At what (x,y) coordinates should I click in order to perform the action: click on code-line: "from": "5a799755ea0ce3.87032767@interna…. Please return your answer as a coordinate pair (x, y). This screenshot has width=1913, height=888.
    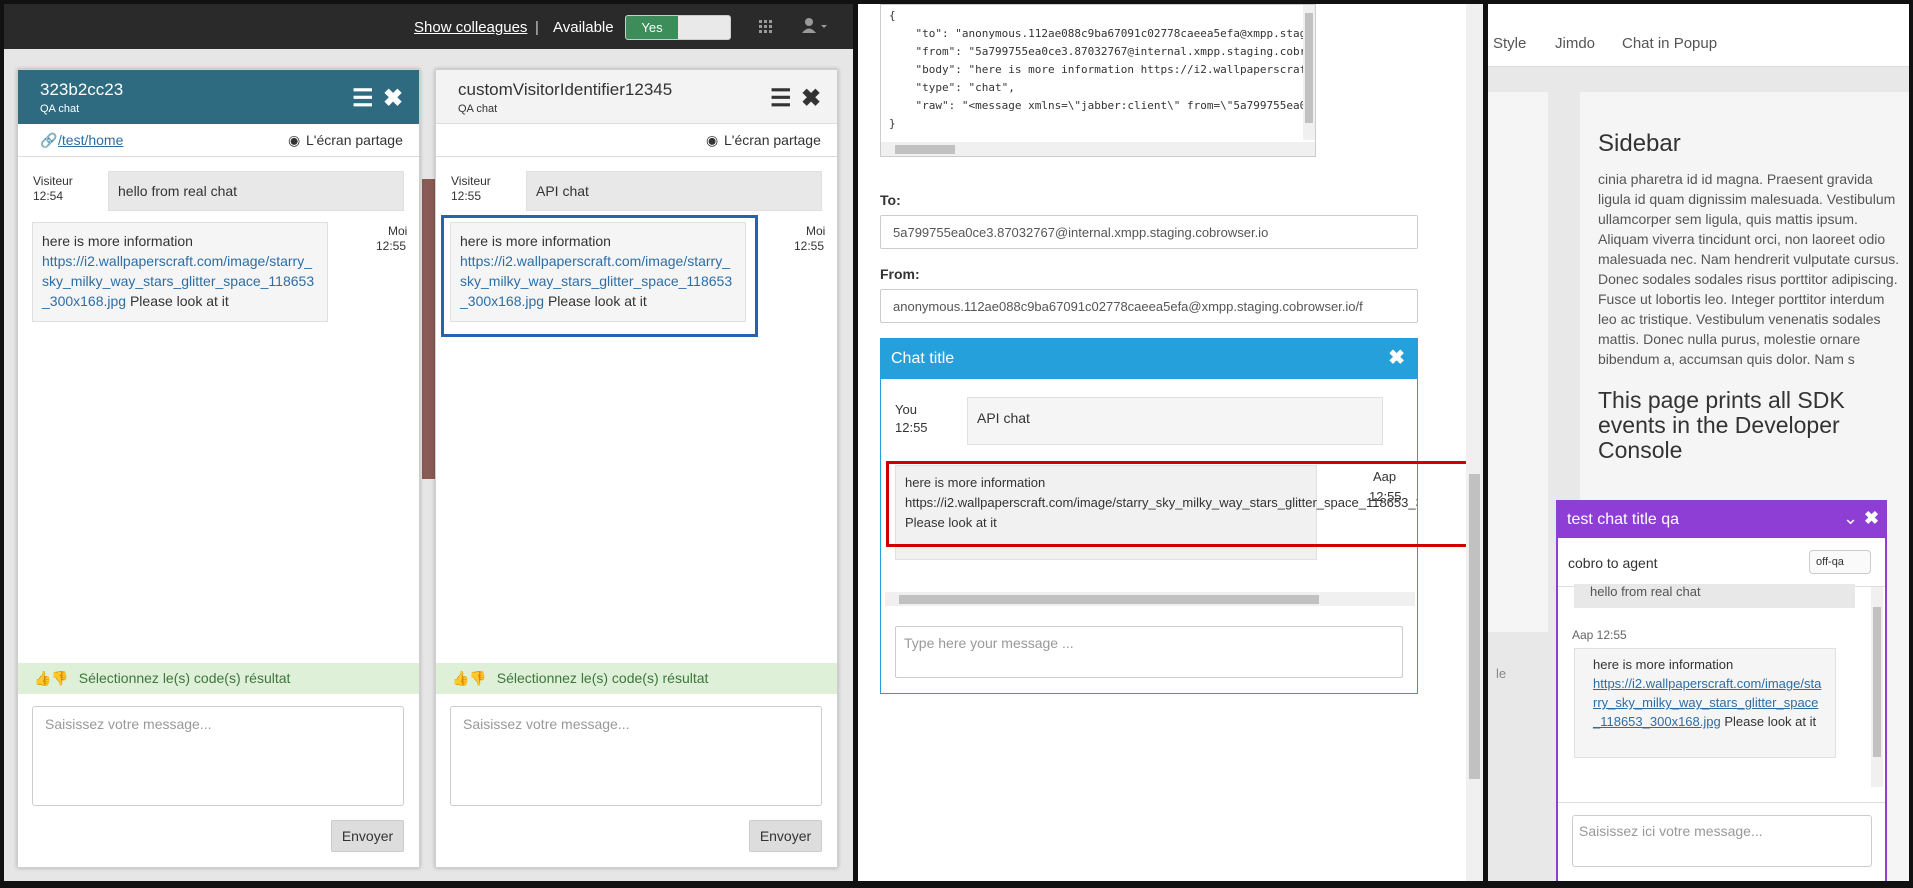
    Looking at the image, I should click on (1102, 51).